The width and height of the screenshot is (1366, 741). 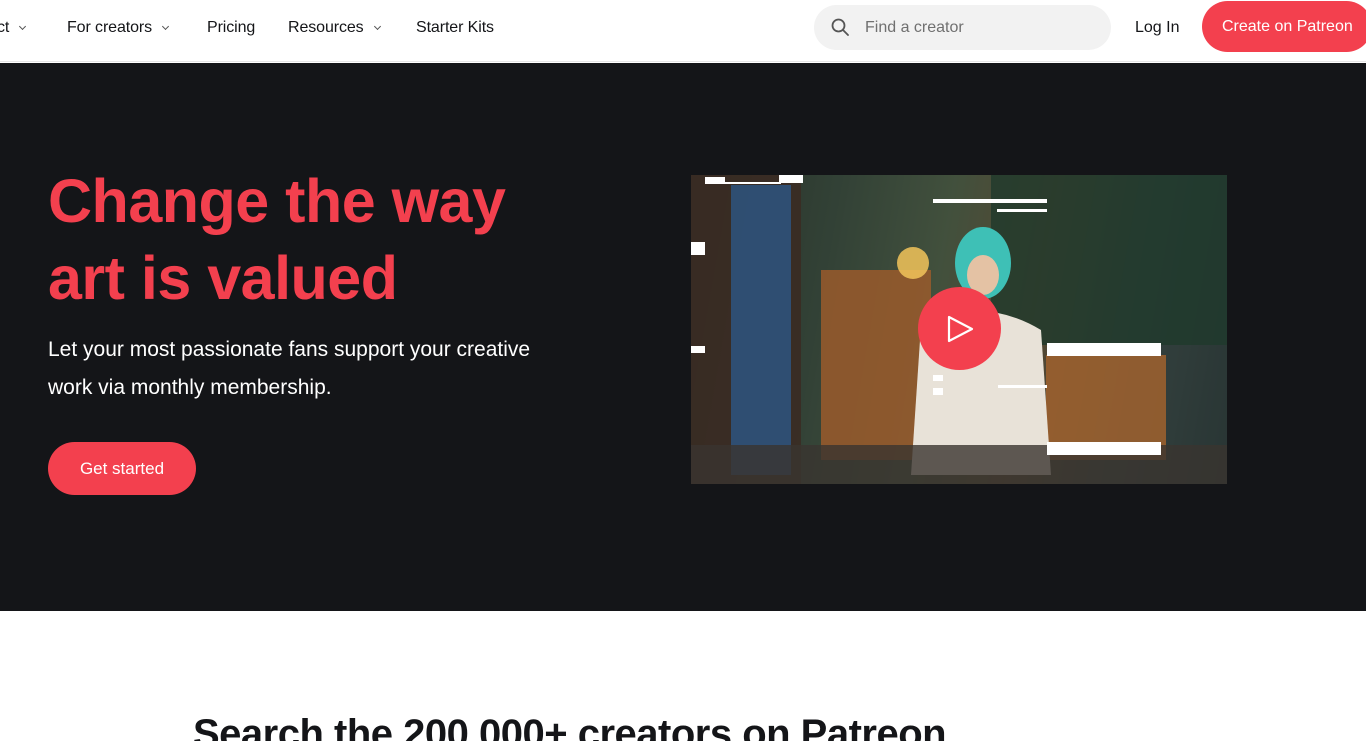 What do you see at coordinates (122, 468) in the screenshot?
I see `get-started-button: Get started` at bounding box center [122, 468].